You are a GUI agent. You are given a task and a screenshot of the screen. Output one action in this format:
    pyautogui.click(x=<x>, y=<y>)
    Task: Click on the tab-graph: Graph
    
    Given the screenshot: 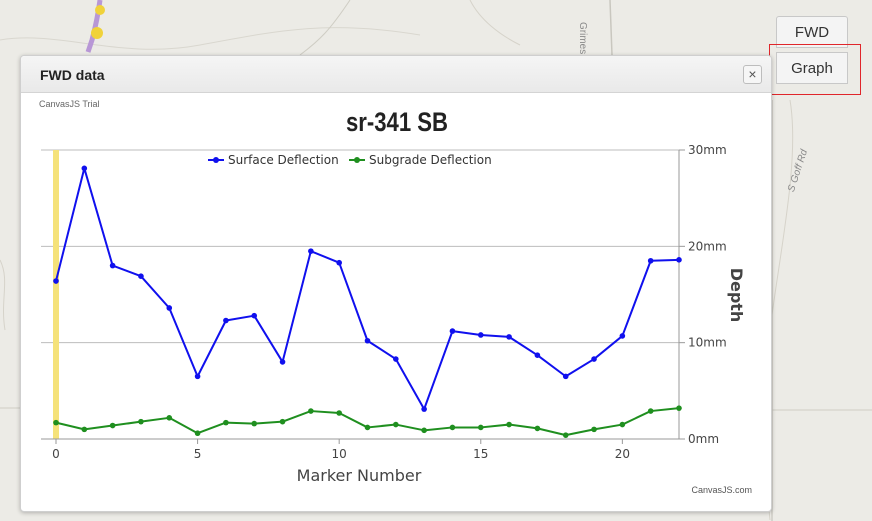 What is the action you would take?
    pyautogui.click(x=812, y=68)
    